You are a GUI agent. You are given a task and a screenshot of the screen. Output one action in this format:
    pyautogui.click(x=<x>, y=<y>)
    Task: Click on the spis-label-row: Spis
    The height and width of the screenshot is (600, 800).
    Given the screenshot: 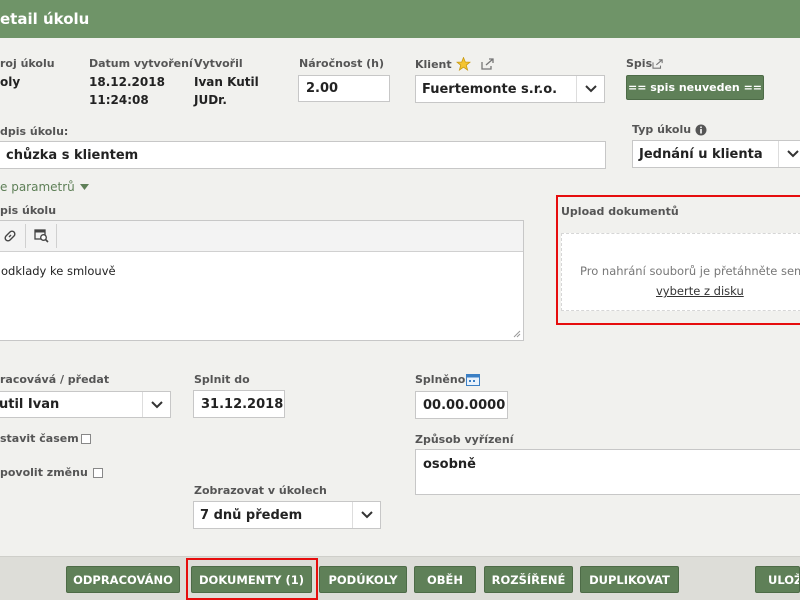 What is the action you would take?
    pyautogui.click(x=645, y=63)
    